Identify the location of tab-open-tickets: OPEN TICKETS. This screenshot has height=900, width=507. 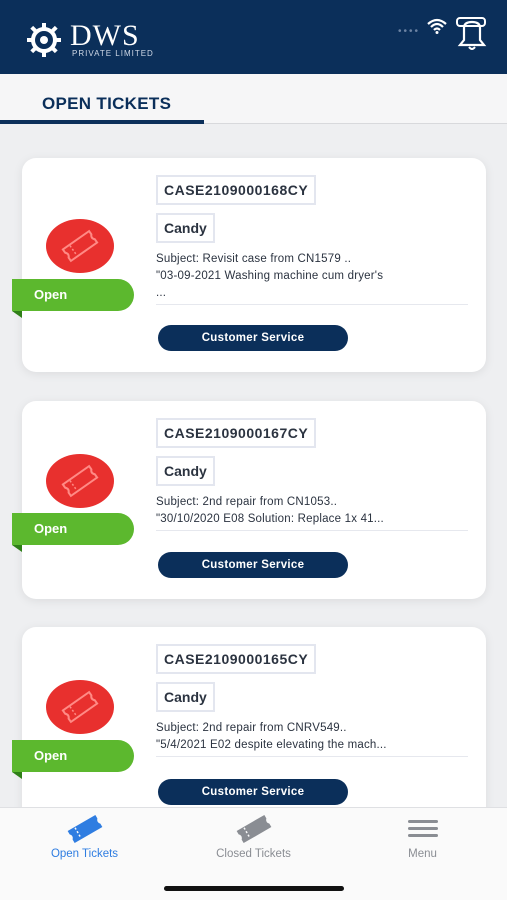
(106, 104).